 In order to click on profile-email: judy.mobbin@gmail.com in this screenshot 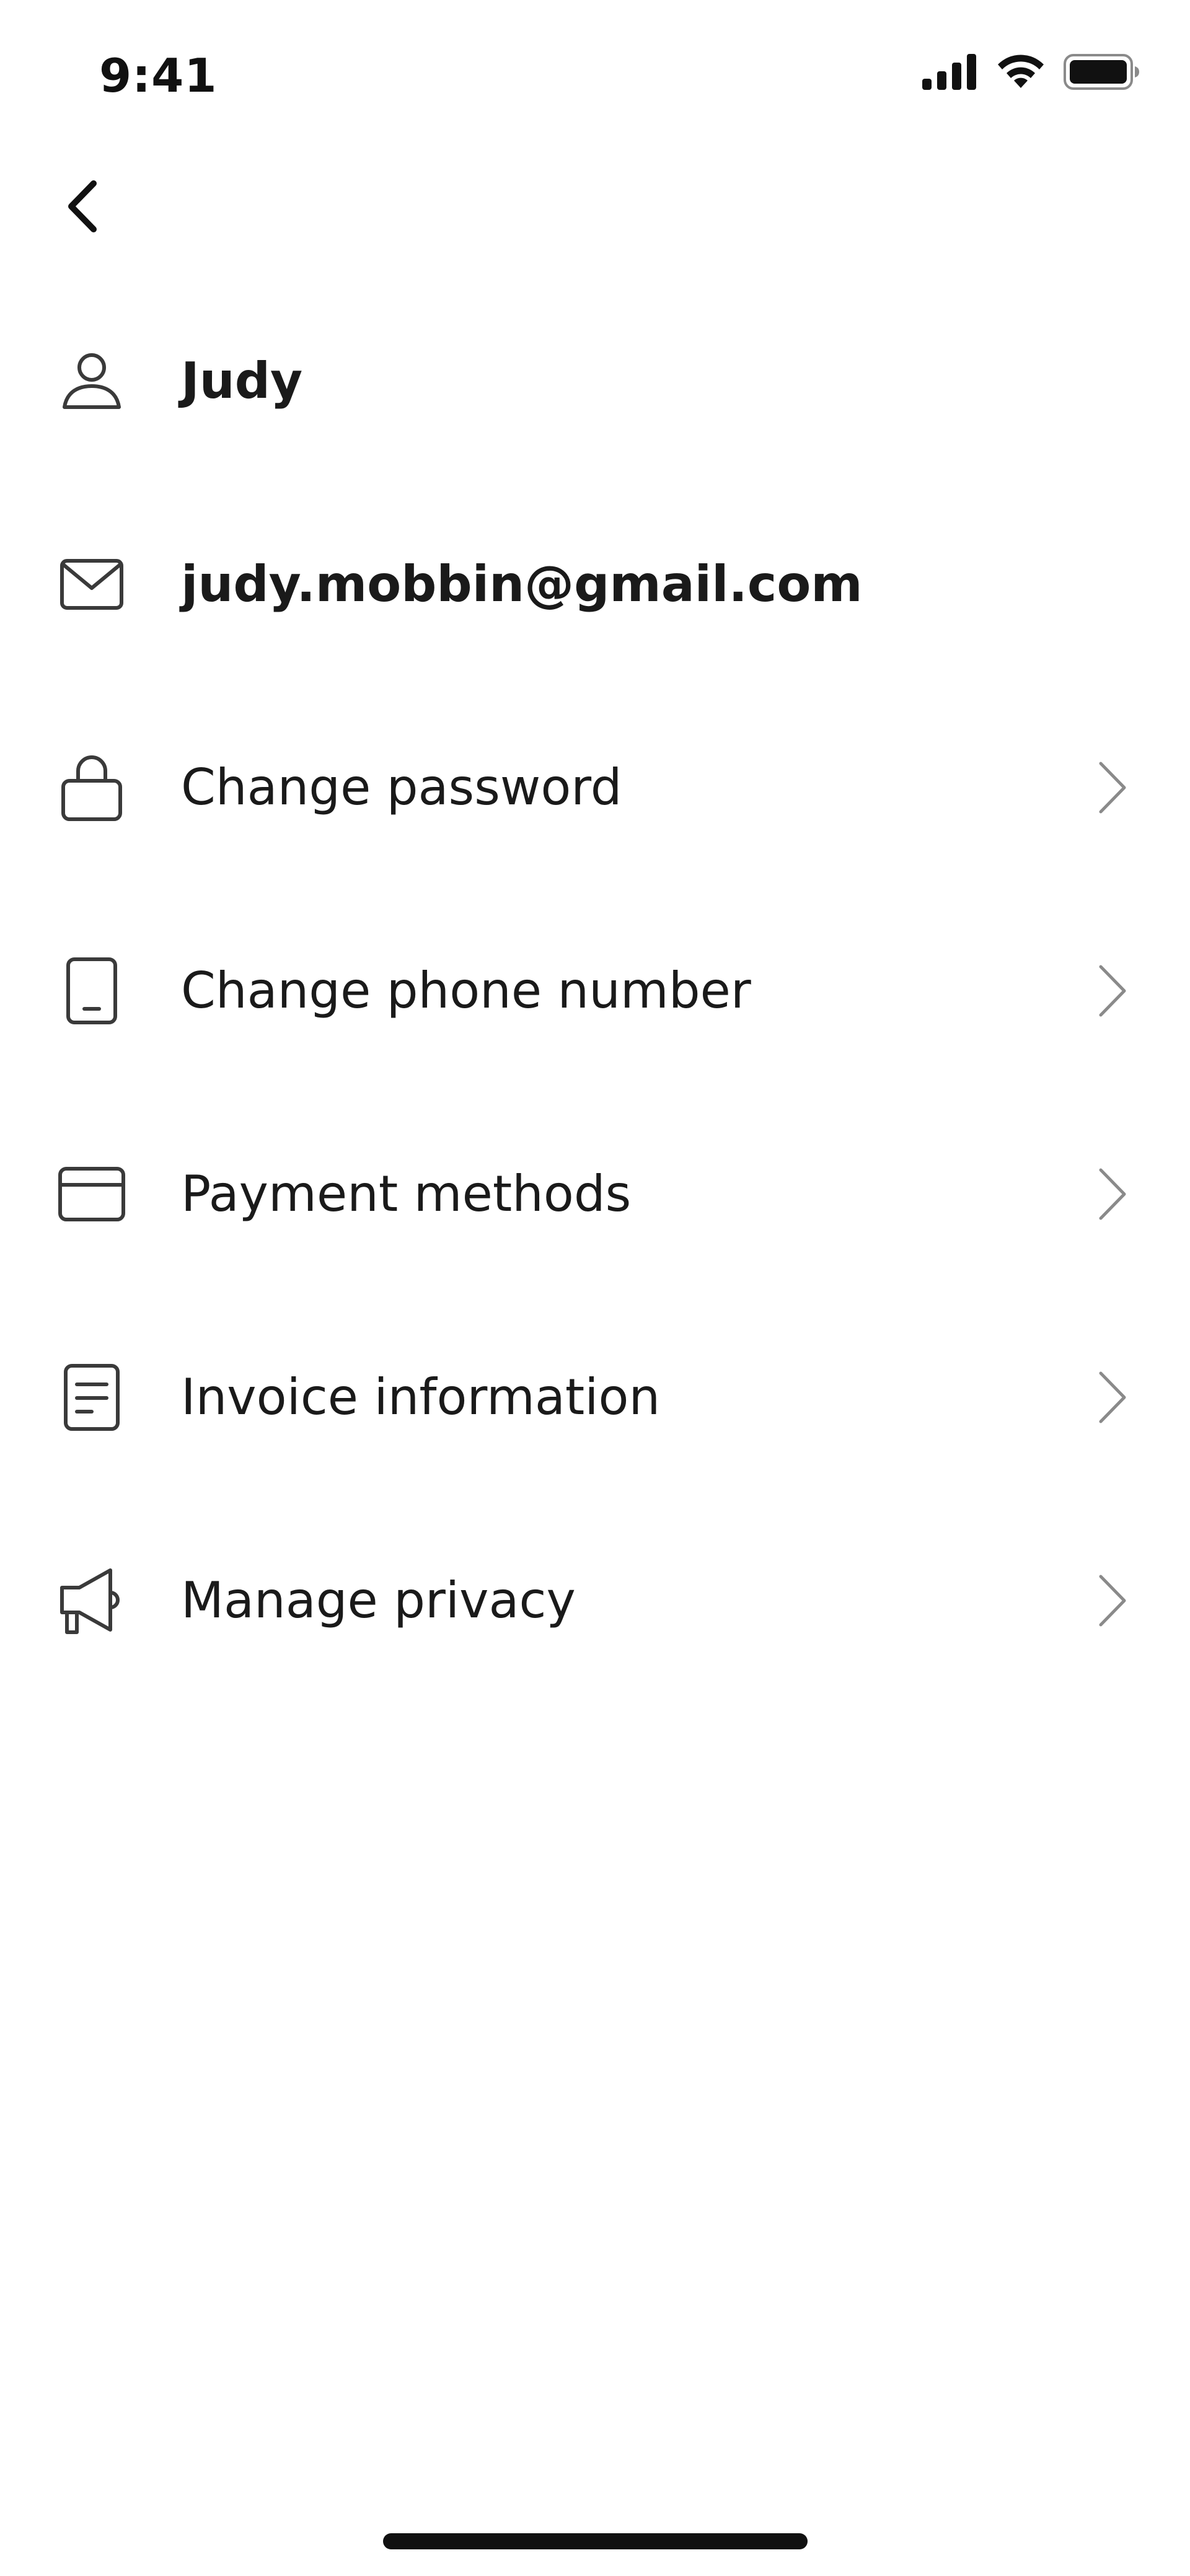, I will do `click(522, 584)`.